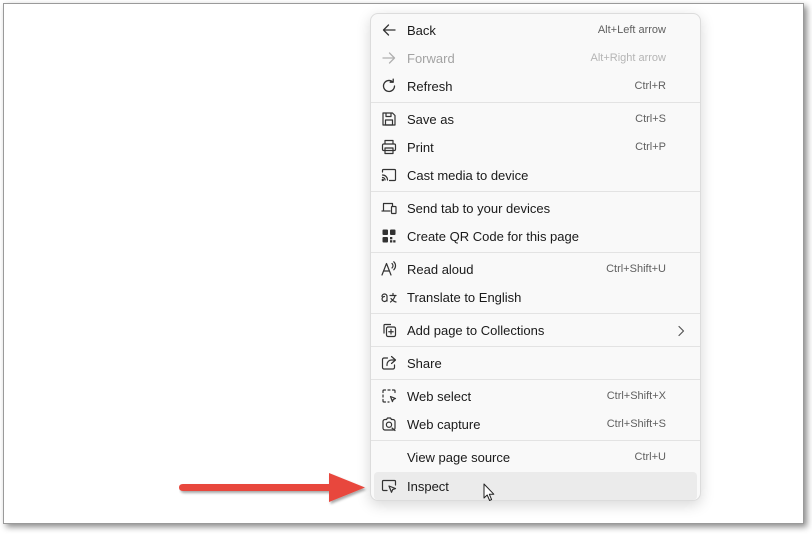 The height and width of the screenshot is (534, 812). What do you see at coordinates (535, 269) in the screenshot?
I see `menu-item-read-aloud: Read aloud Ctrl+Shift+U` at bounding box center [535, 269].